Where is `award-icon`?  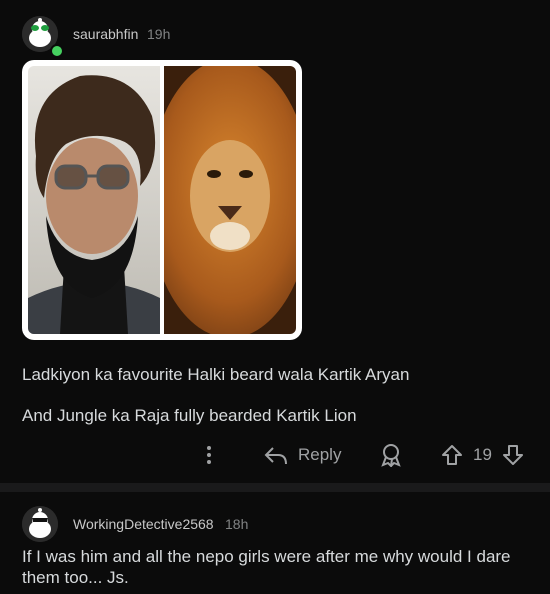 award-icon is located at coordinates (391, 455).